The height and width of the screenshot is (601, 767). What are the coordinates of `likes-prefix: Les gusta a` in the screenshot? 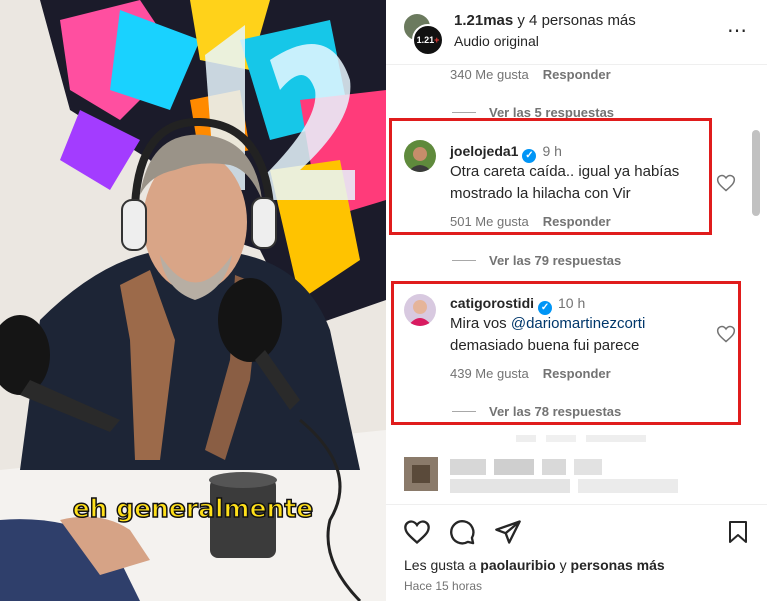 It's located at (442, 565).